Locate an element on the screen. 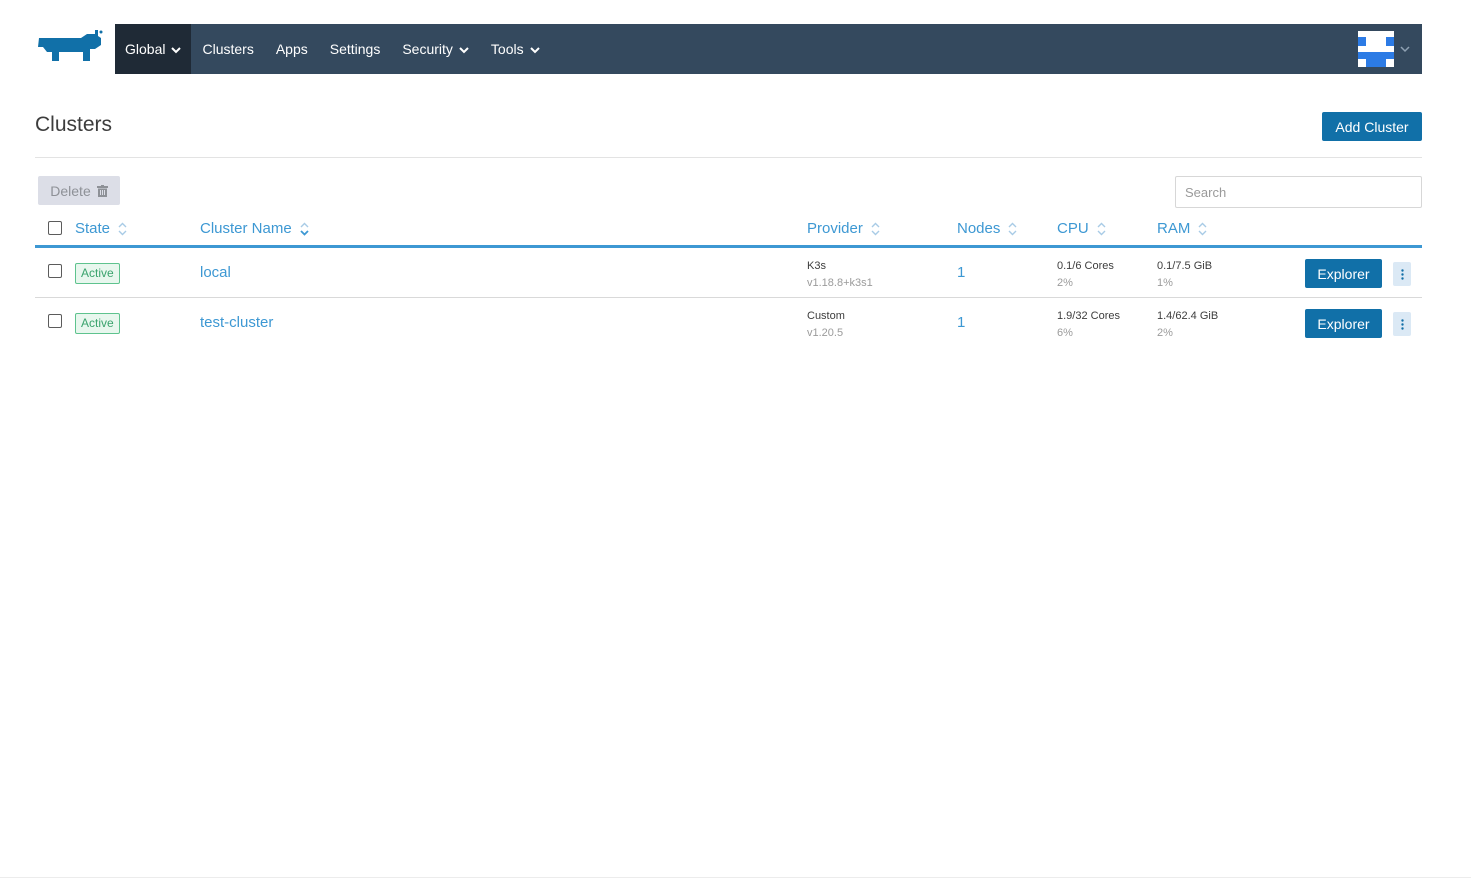  column-cluster-name: Cluster Name is located at coordinates (254, 228).